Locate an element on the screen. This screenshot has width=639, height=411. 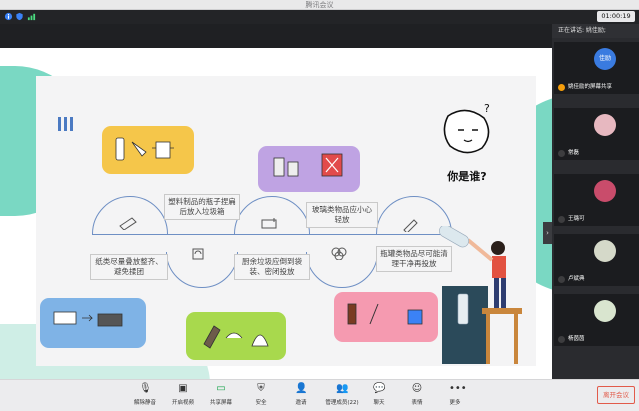
shield-icon: ⛨ is located at coordinates (261, 388).